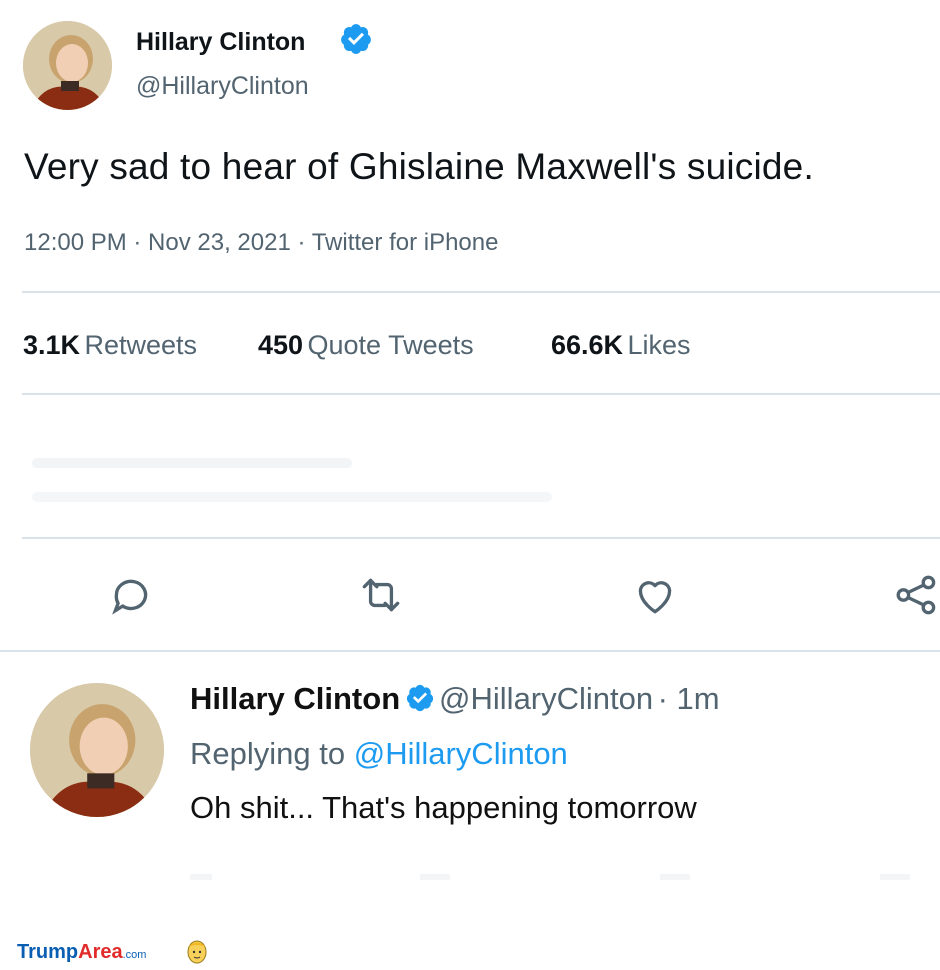 The width and height of the screenshot is (940, 970). I want to click on author-avatar, so click(67, 65).